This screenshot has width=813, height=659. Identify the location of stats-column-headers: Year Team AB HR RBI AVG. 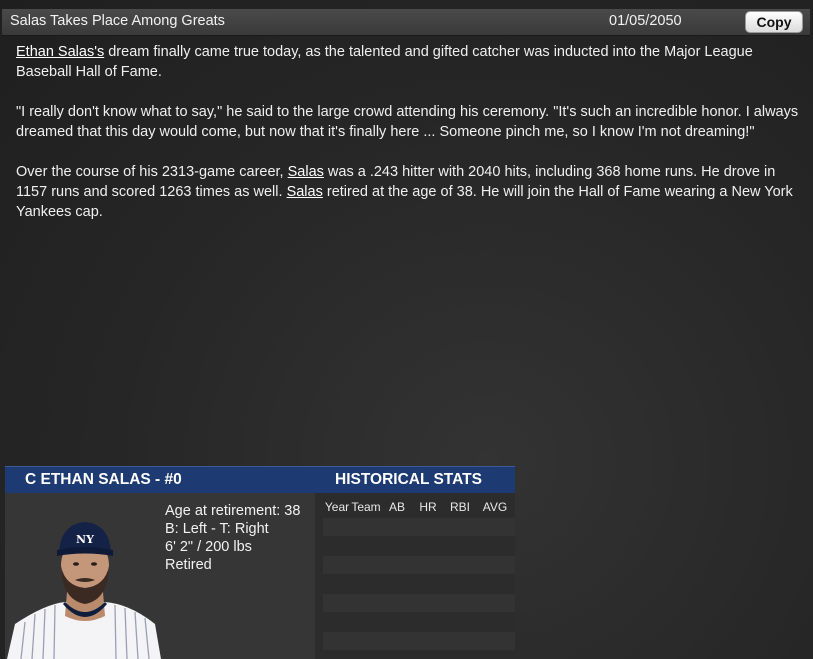
(418, 507).